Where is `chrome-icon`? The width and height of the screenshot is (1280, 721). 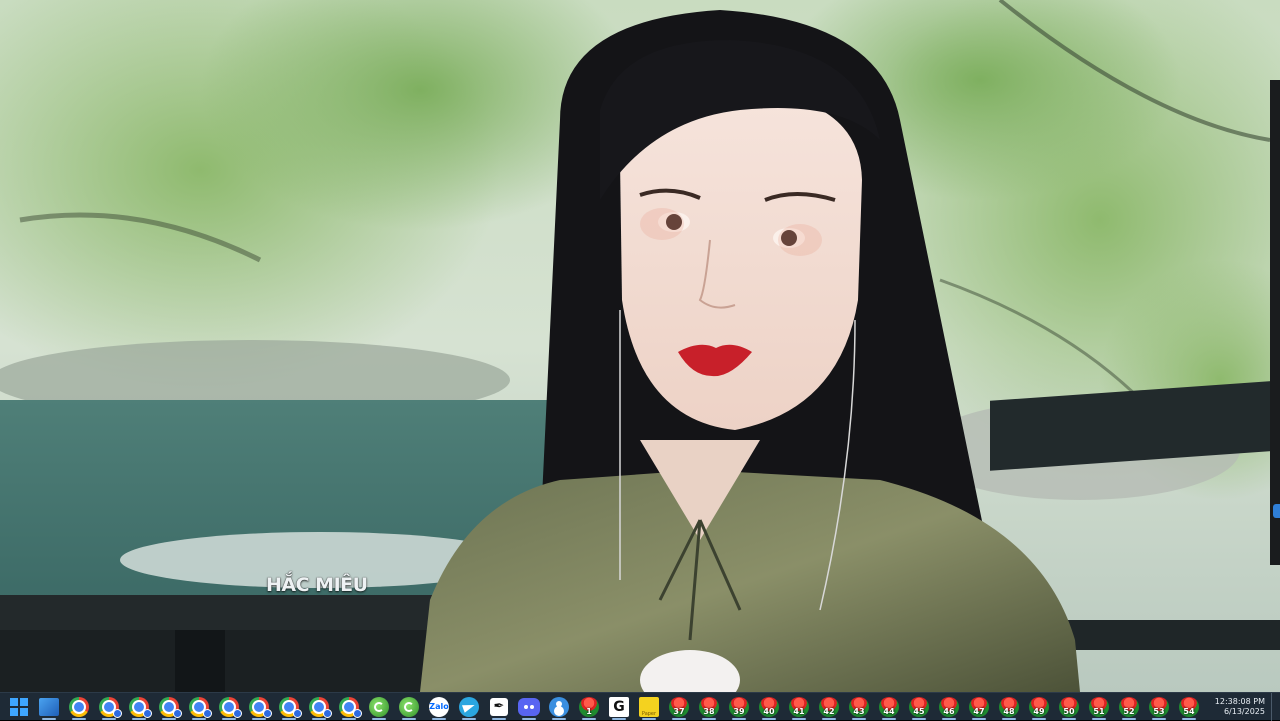 chrome-icon is located at coordinates (79, 706).